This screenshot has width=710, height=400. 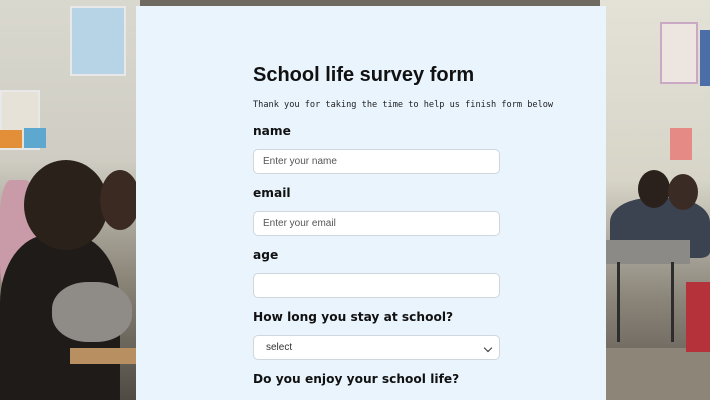 I want to click on chevron-down-icon, so click(x=488, y=348).